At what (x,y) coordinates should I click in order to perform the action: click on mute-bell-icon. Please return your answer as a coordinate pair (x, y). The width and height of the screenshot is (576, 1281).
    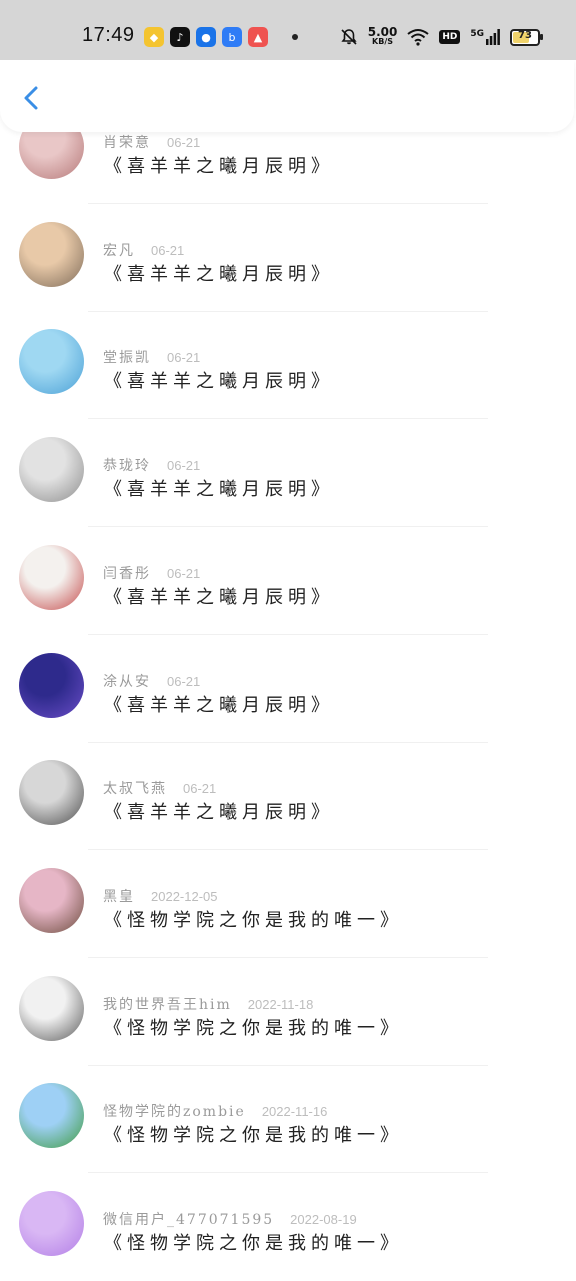
    Looking at the image, I should click on (349, 37).